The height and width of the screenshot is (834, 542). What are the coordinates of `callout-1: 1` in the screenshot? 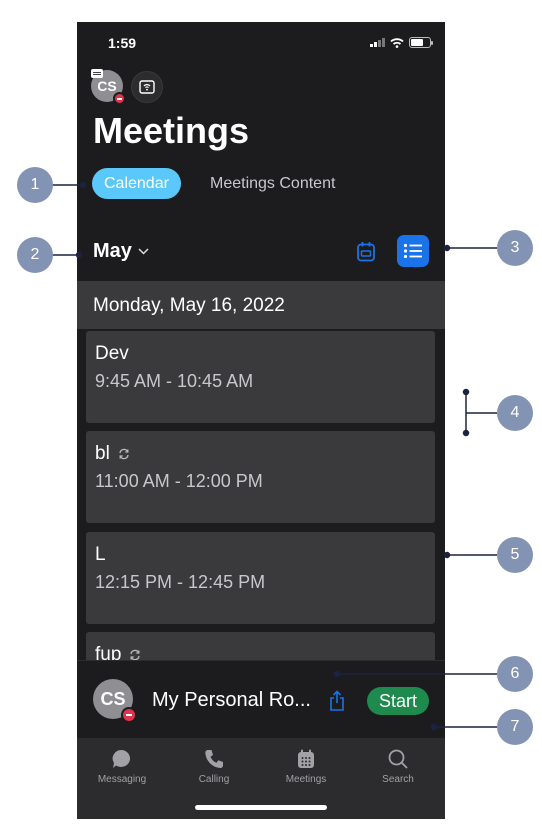 It's located at (35, 185).